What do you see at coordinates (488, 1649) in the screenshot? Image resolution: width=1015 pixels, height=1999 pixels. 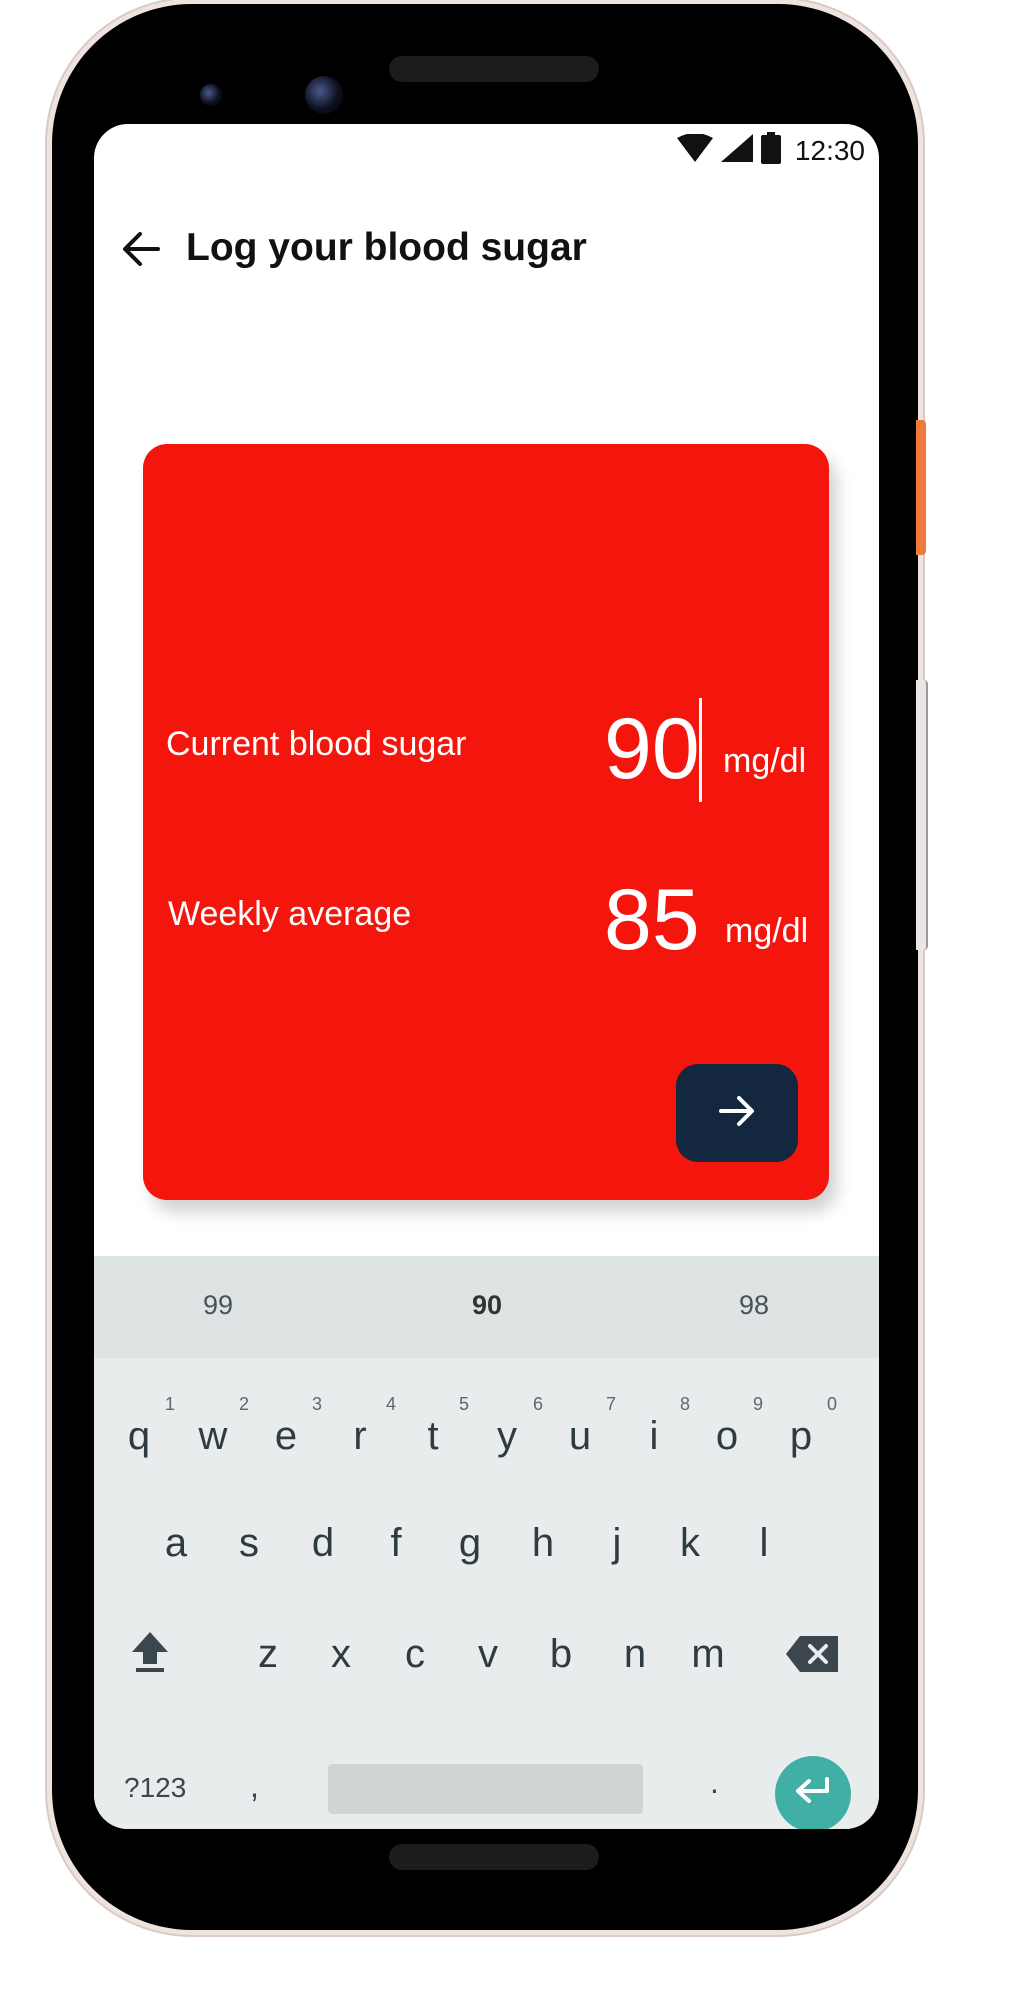 I see `key-v: v` at bounding box center [488, 1649].